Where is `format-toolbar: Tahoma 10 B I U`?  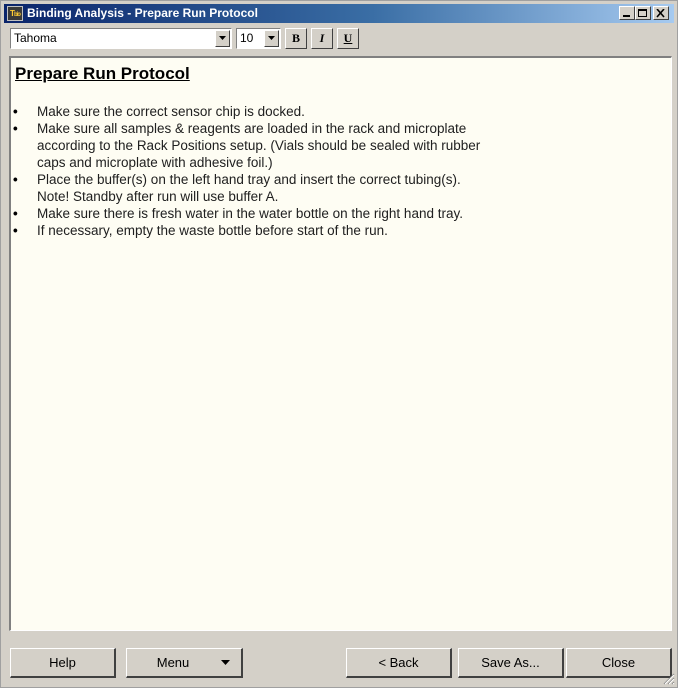 format-toolbar: Tahoma 10 B I U is located at coordinates (340, 39).